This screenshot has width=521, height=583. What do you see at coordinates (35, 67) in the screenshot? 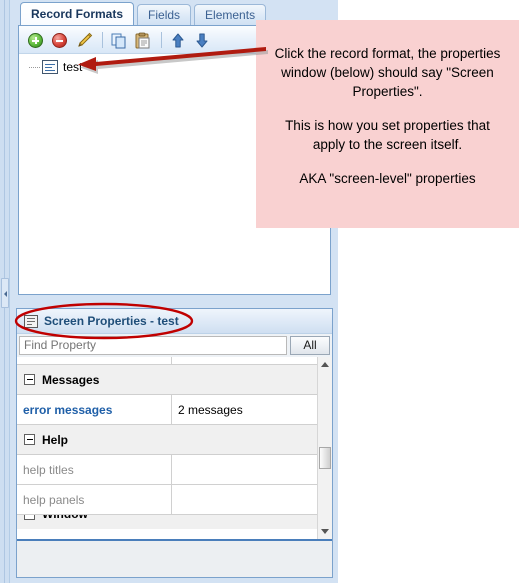
I see `tree-connector` at bounding box center [35, 67].